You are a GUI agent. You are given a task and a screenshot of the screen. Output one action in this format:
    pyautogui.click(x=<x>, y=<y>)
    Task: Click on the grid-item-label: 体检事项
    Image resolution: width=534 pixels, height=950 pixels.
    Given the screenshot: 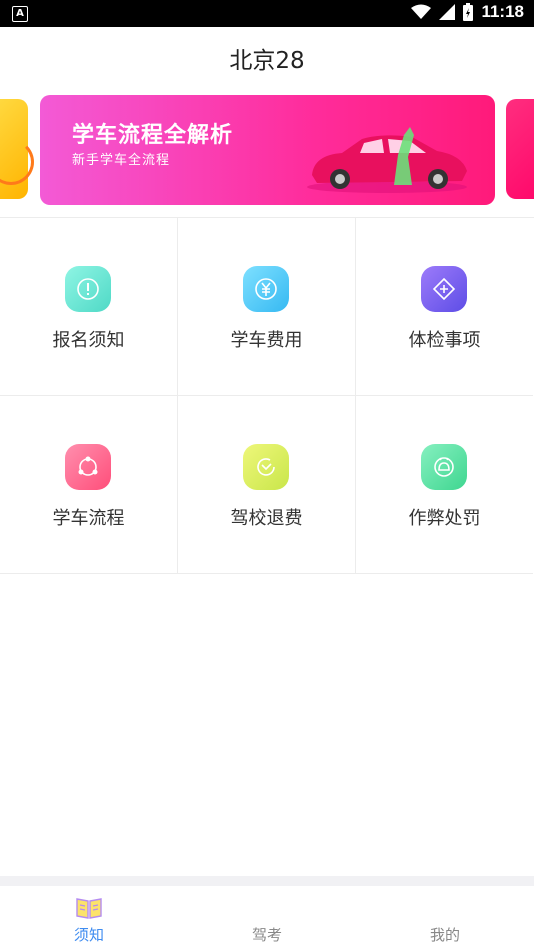 What is the action you would take?
    pyautogui.click(x=444, y=340)
    